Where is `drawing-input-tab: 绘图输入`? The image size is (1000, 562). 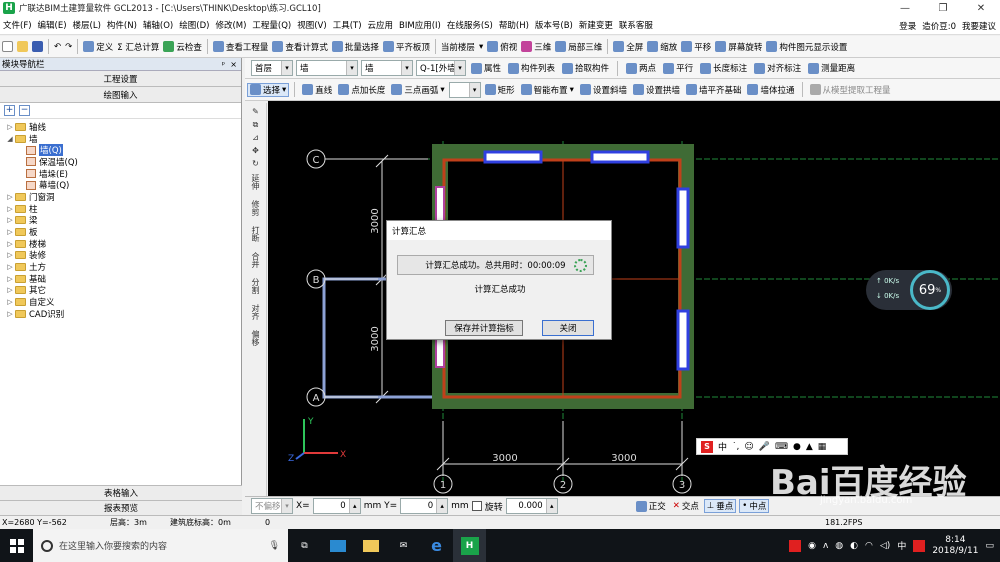 drawing-input-tab: 绘图输入 is located at coordinates (120, 95).